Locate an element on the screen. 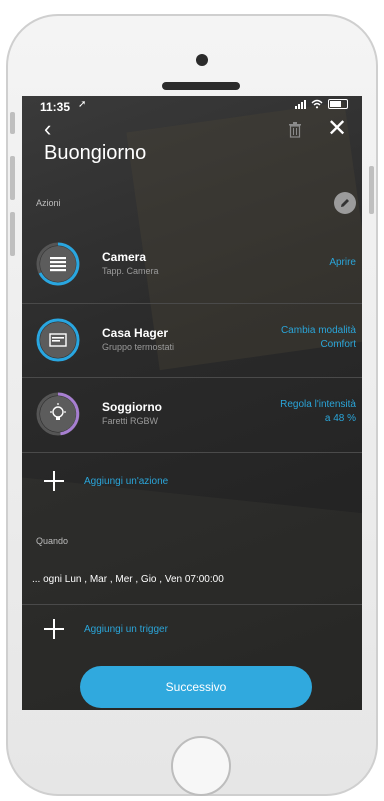  trash-icon is located at coordinates (295, 130).